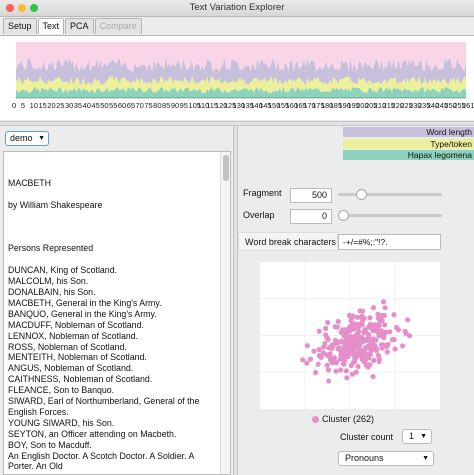 This screenshot has width=474, height=475. I want to click on feature-select: Pronouns ▼, so click(386, 458).